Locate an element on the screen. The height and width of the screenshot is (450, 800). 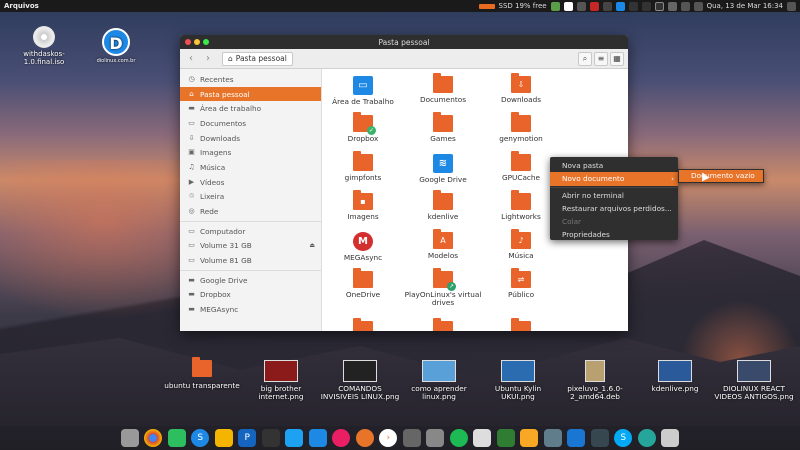
file-item-downloads: ⇩ Downloads is located at coordinates (521, 88).